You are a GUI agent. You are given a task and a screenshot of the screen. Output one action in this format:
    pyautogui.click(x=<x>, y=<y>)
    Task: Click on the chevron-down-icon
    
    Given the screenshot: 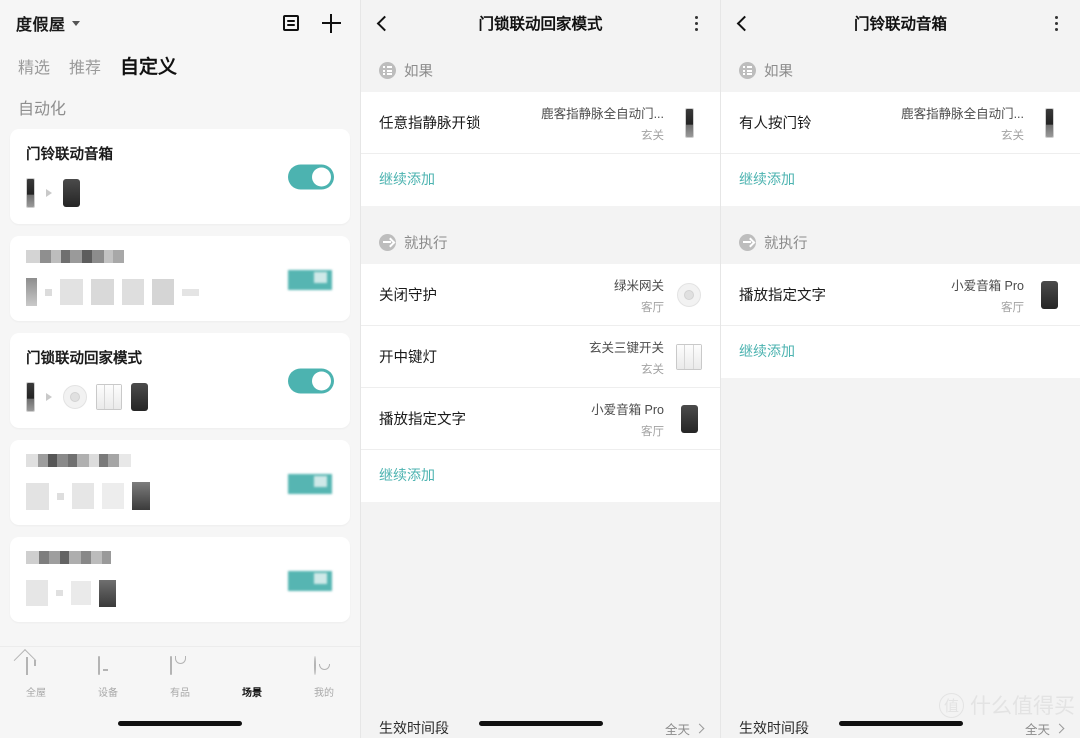 What is the action you would take?
    pyautogui.click(x=75, y=23)
    